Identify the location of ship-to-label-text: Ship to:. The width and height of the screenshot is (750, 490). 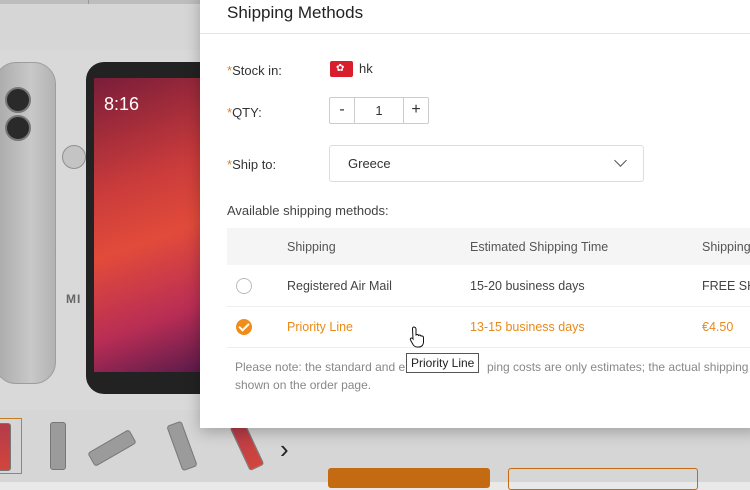
(254, 164).